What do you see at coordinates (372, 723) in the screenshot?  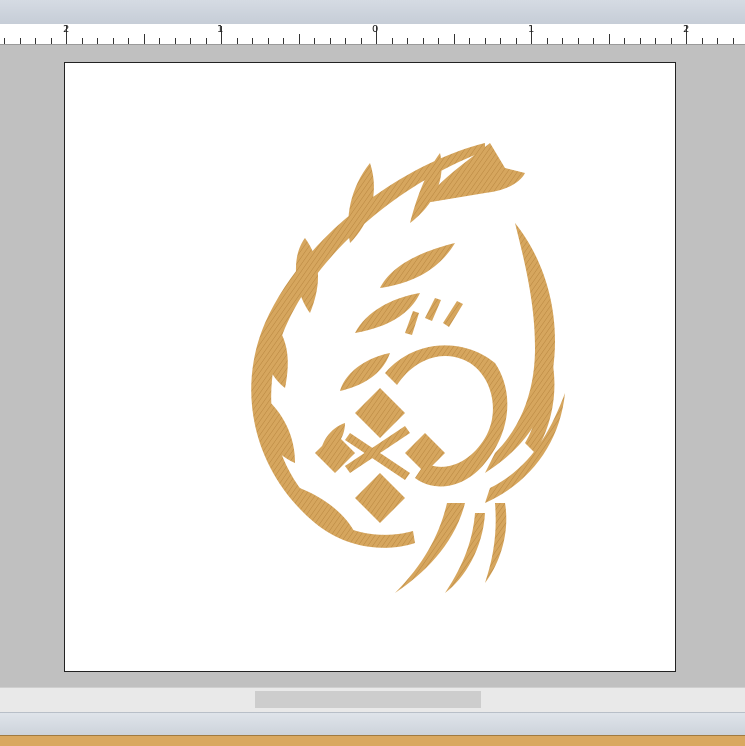 I see `status-bar` at bounding box center [372, 723].